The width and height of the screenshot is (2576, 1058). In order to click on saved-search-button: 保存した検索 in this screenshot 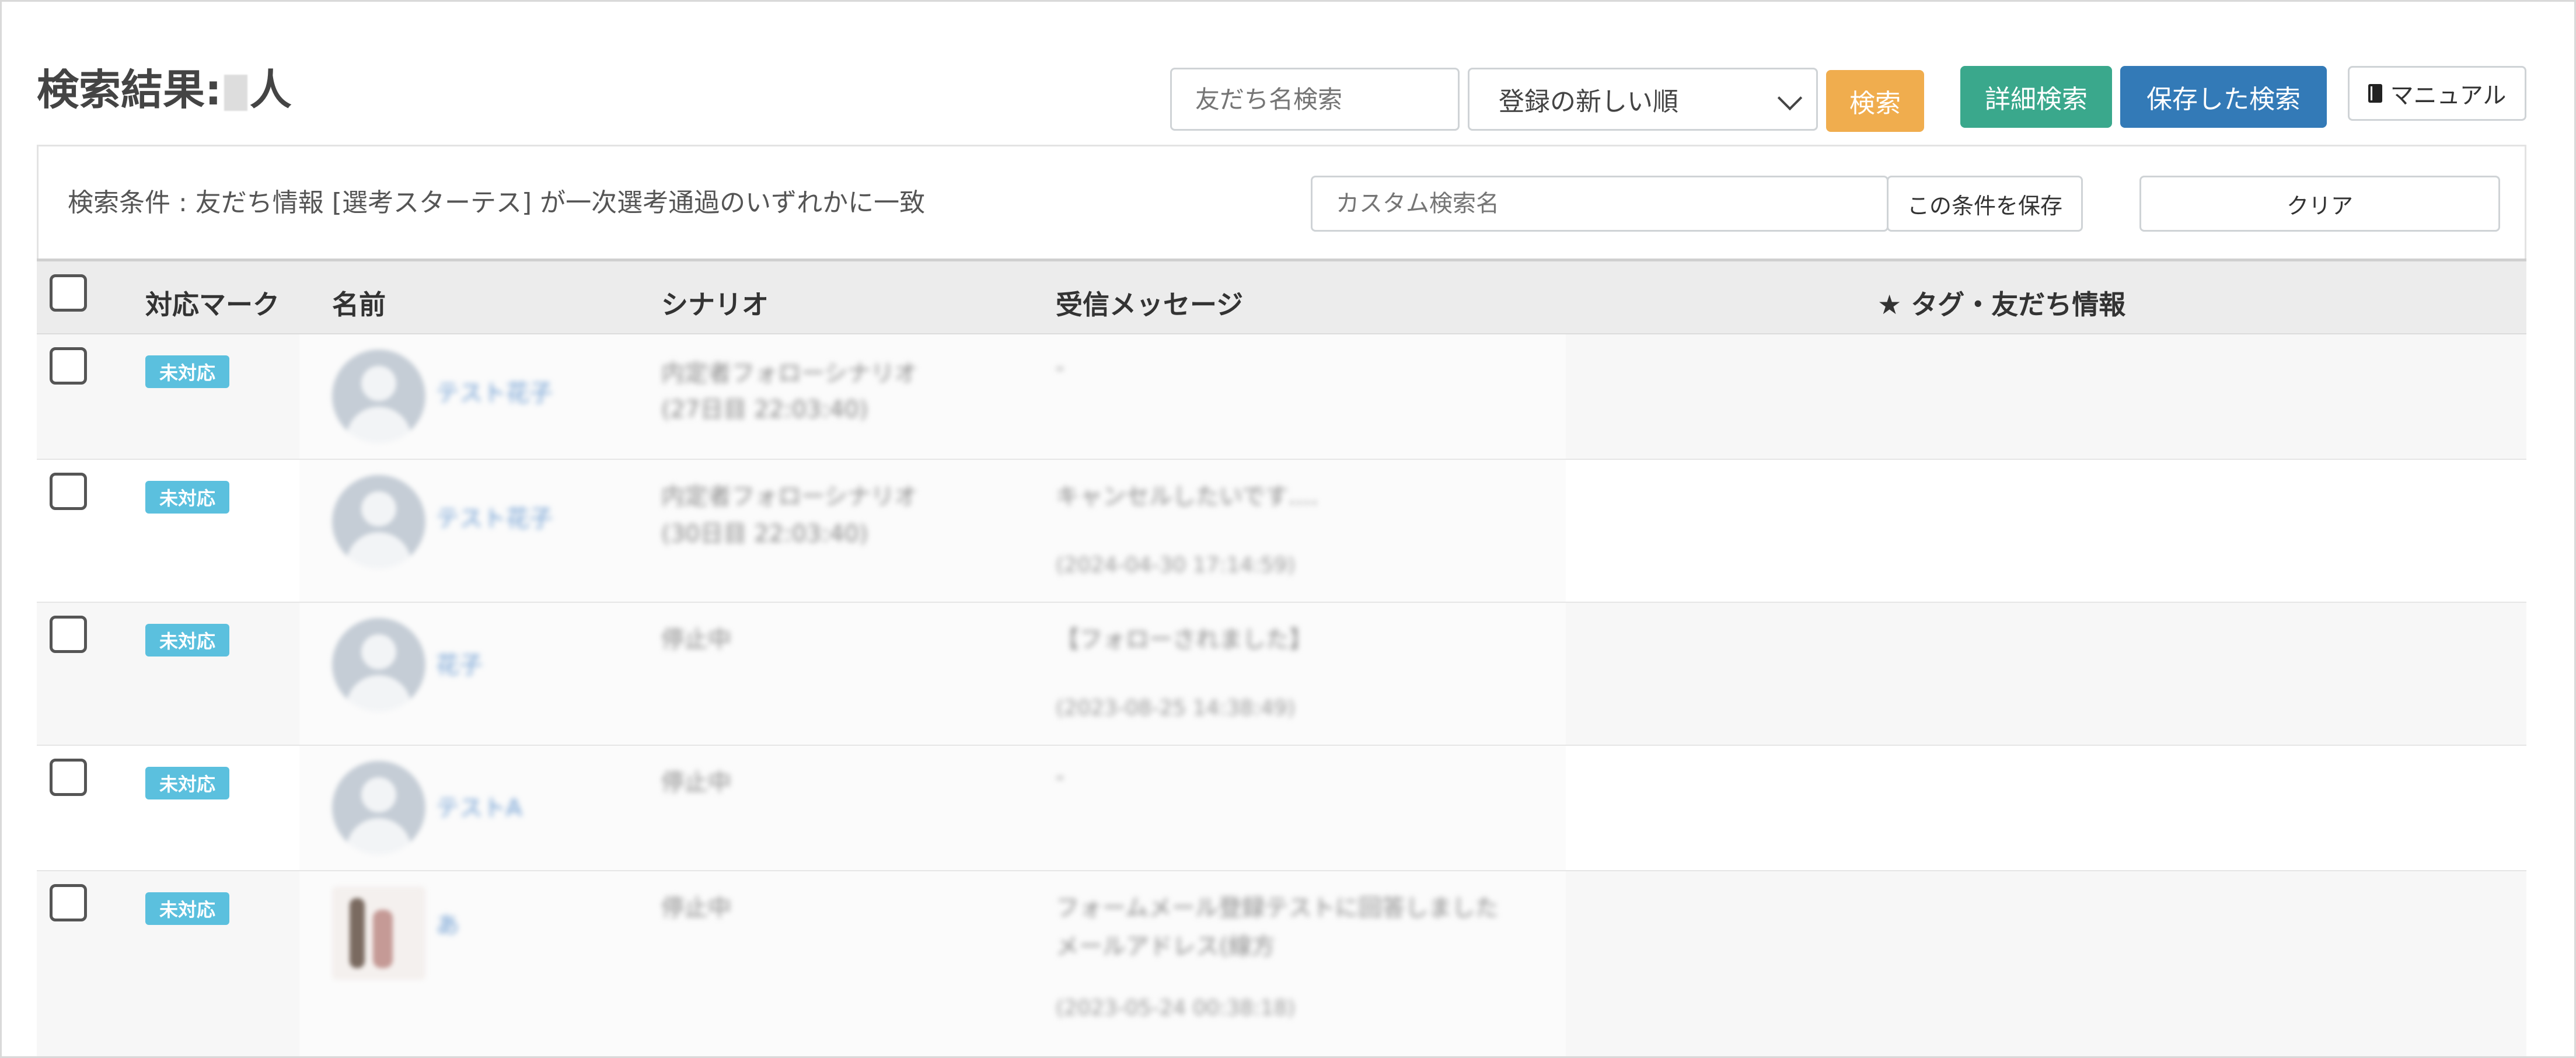, I will do `click(2223, 97)`.